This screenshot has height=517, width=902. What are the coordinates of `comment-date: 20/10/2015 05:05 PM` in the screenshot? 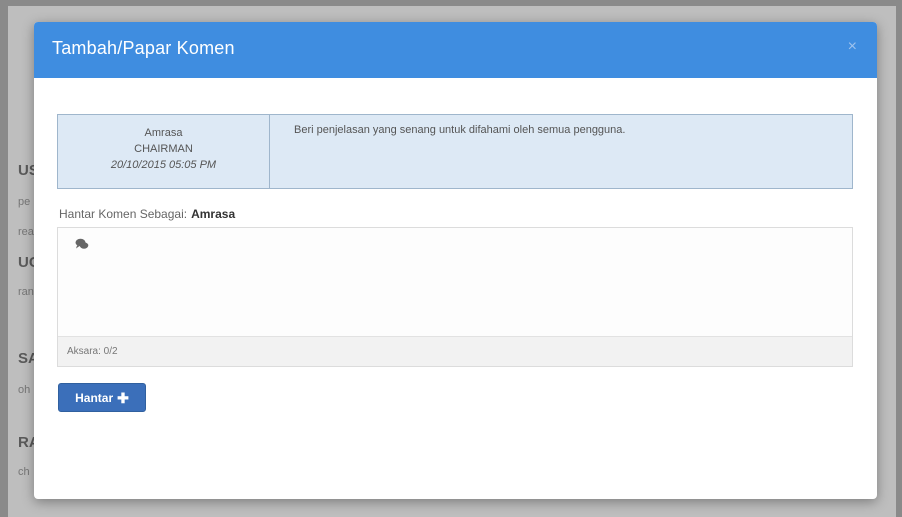 It's located at (163, 165).